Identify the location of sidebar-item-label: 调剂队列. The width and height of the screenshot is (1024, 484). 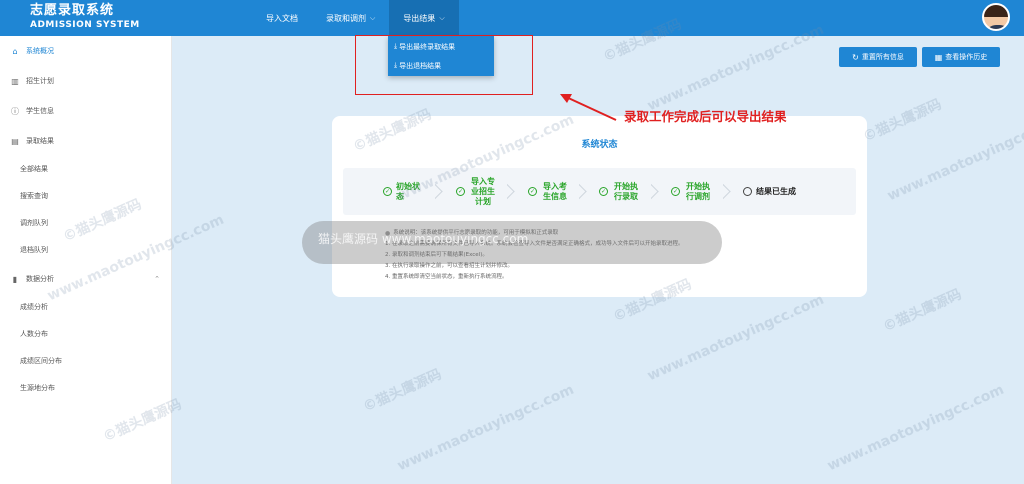
(34, 223).